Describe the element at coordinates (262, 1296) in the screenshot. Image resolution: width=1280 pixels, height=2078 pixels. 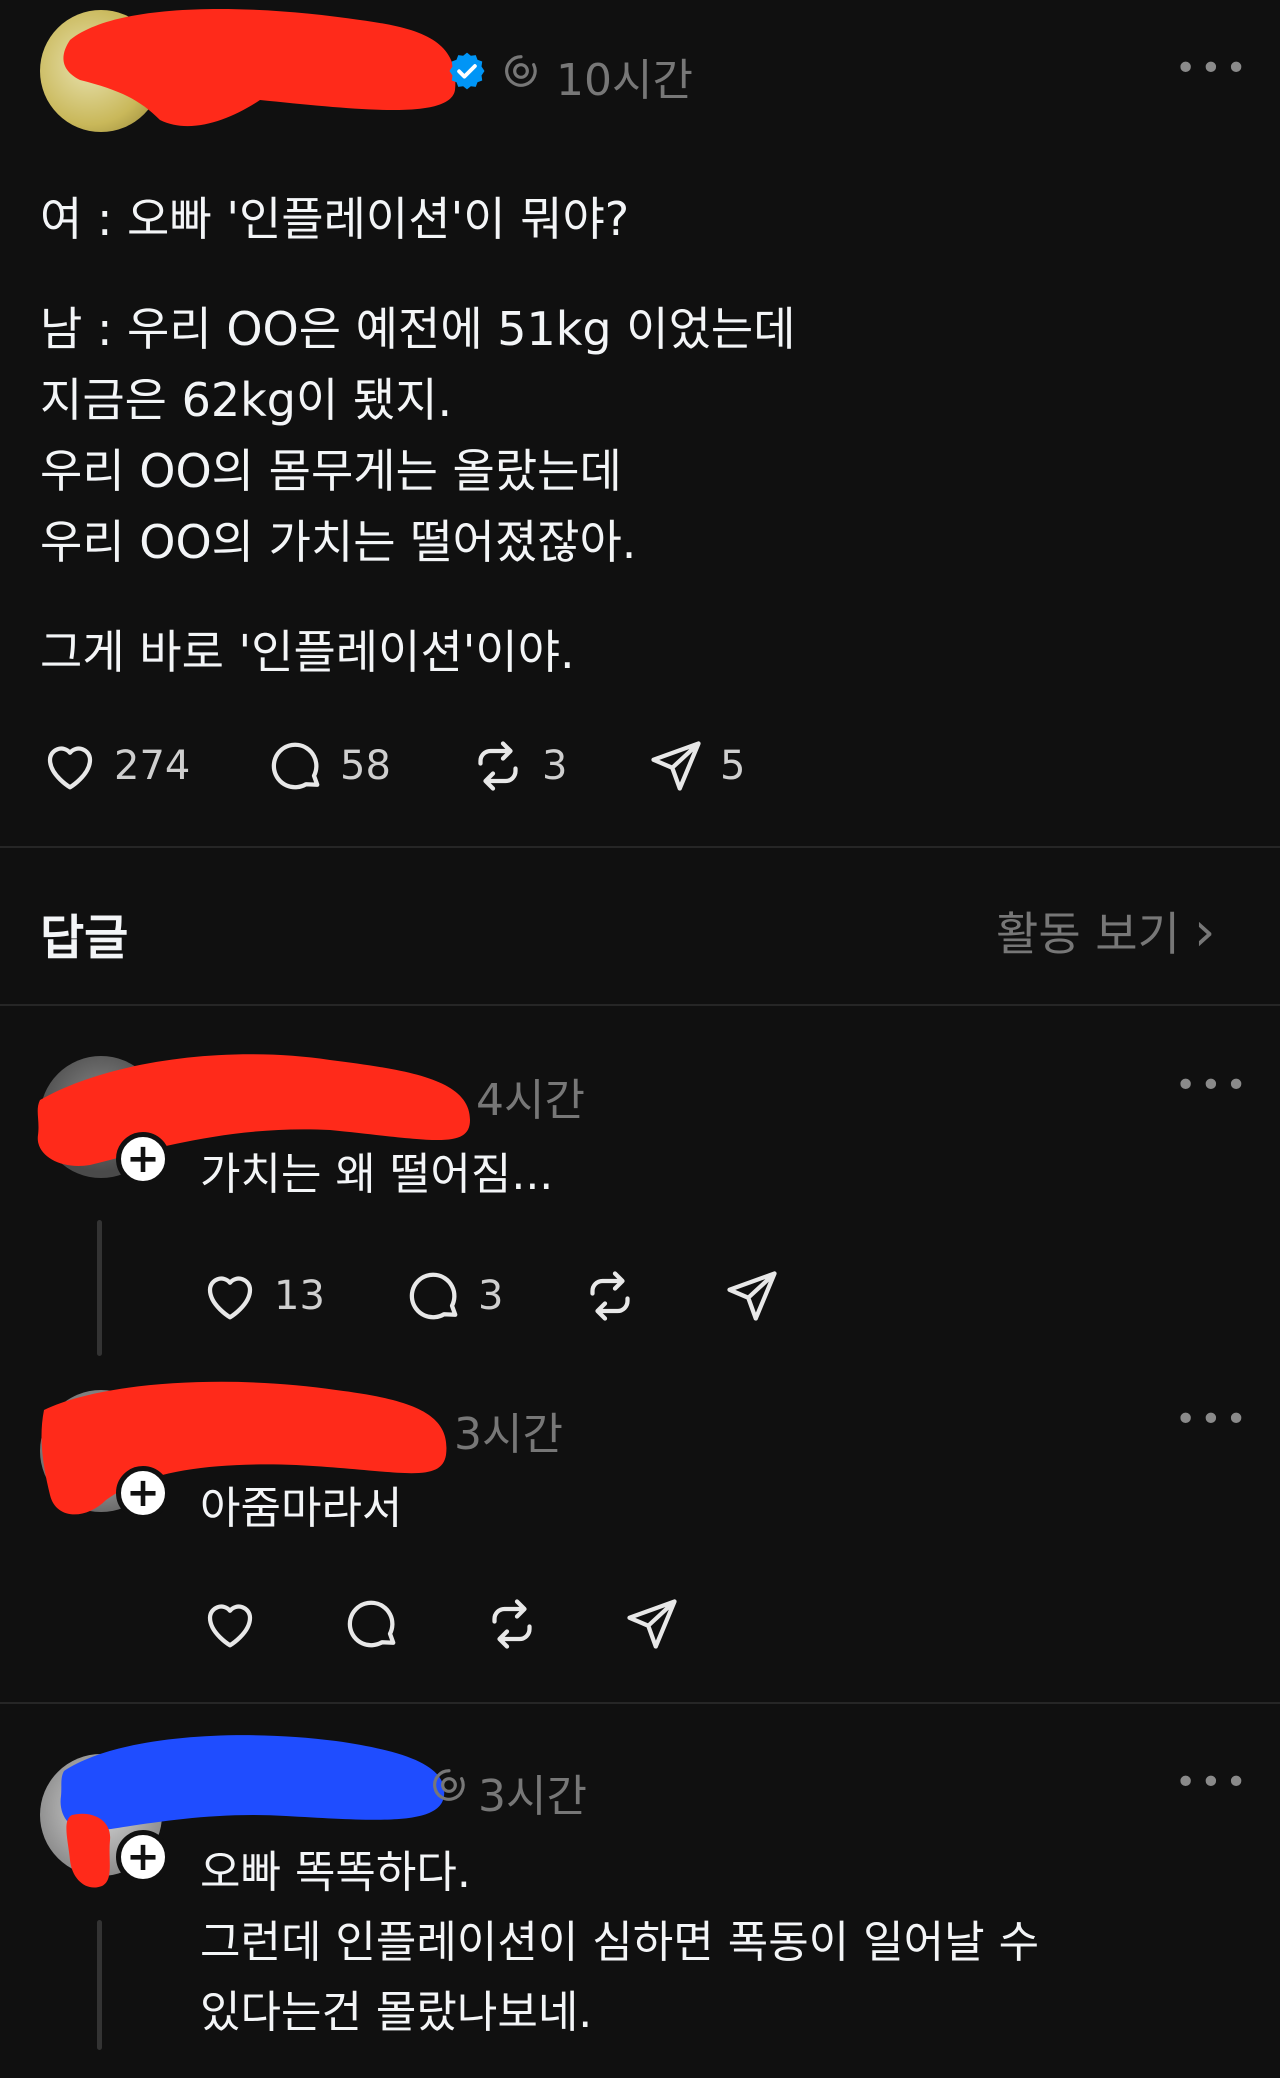
I see `like-button: 13` at that location.